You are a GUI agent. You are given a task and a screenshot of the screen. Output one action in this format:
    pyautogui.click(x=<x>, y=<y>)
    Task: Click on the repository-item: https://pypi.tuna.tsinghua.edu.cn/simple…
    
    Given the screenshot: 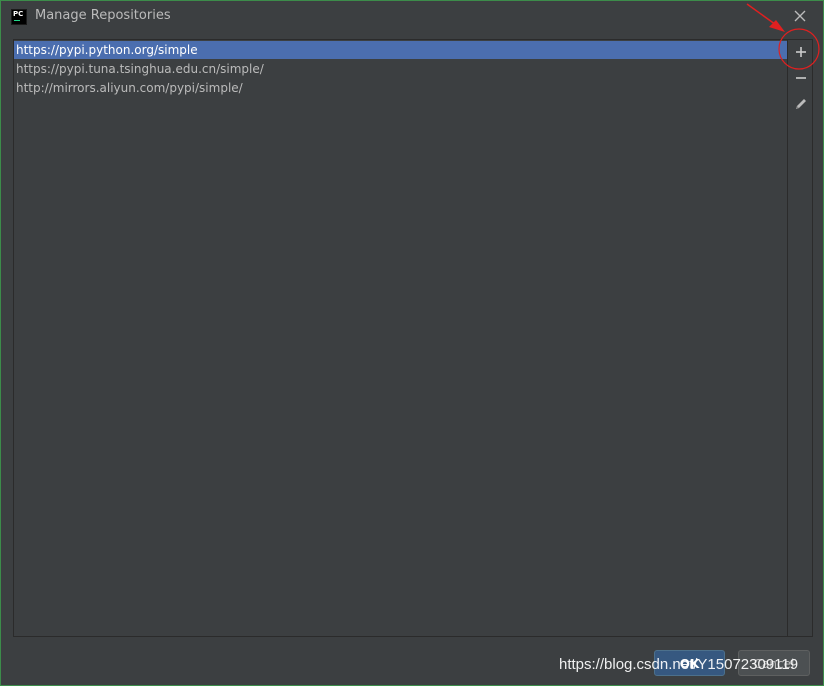 What is the action you would take?
    pyautogui.click(x=400, y=69)
    